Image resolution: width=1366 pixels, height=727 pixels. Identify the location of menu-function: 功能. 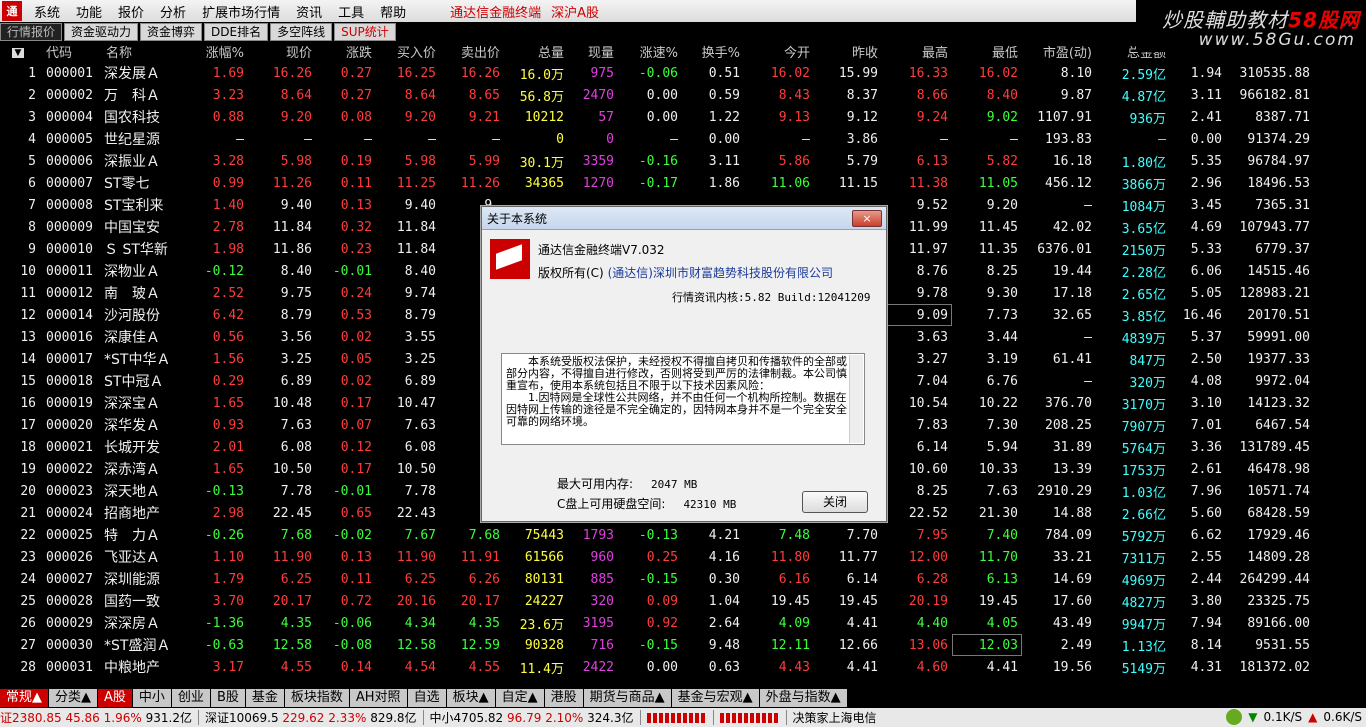
(89, 11).